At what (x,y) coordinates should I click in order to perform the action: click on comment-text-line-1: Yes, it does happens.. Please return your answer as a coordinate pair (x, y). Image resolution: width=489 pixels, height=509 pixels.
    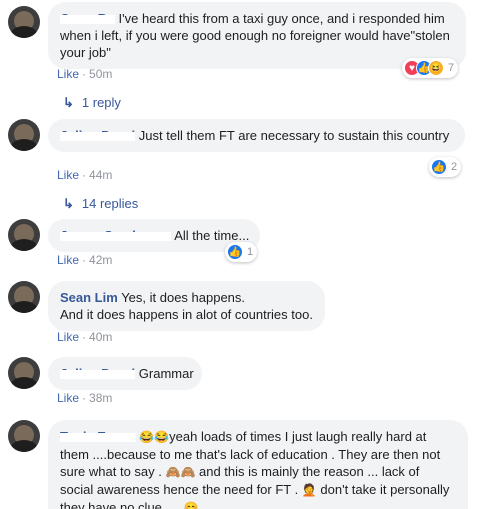
    Looking at the image, I should click on (183, 297).